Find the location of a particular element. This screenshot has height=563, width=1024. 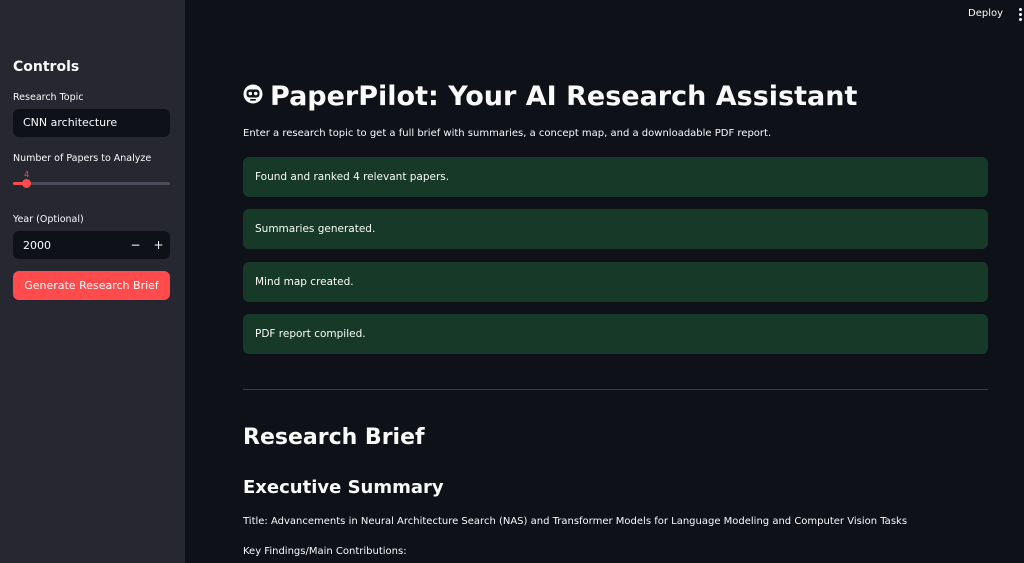

kebab-menu-icon is located at coordinates (1020, 14).